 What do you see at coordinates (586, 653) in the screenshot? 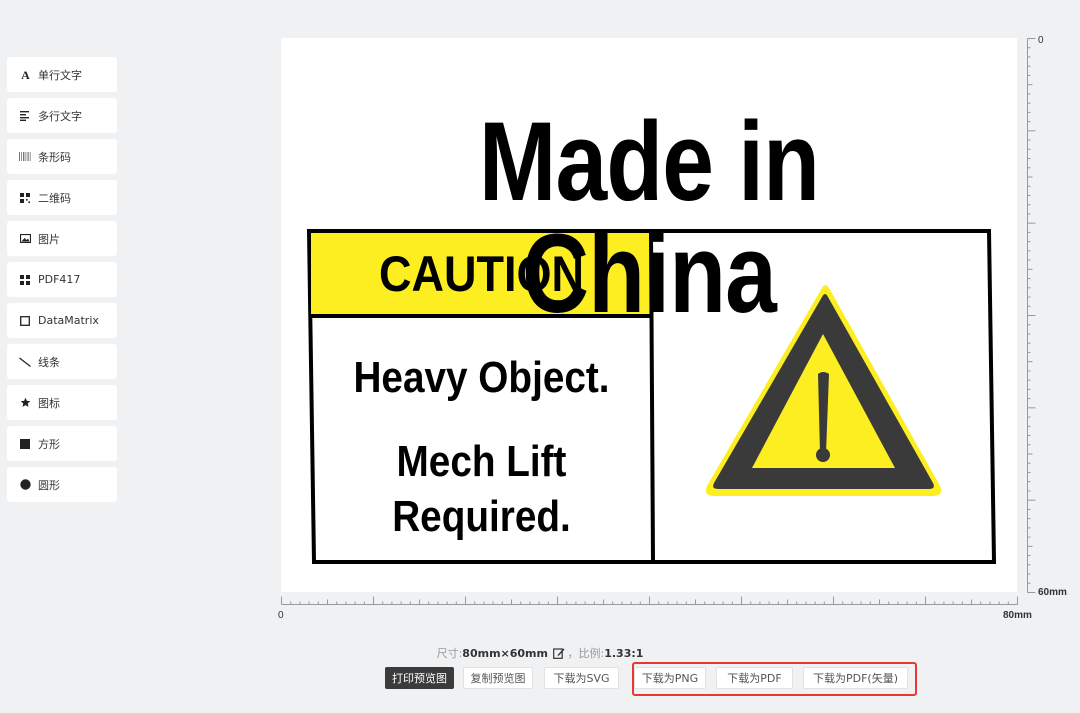
I see `ratio-prefix: ，比例:` at bounding box center [586, 653].